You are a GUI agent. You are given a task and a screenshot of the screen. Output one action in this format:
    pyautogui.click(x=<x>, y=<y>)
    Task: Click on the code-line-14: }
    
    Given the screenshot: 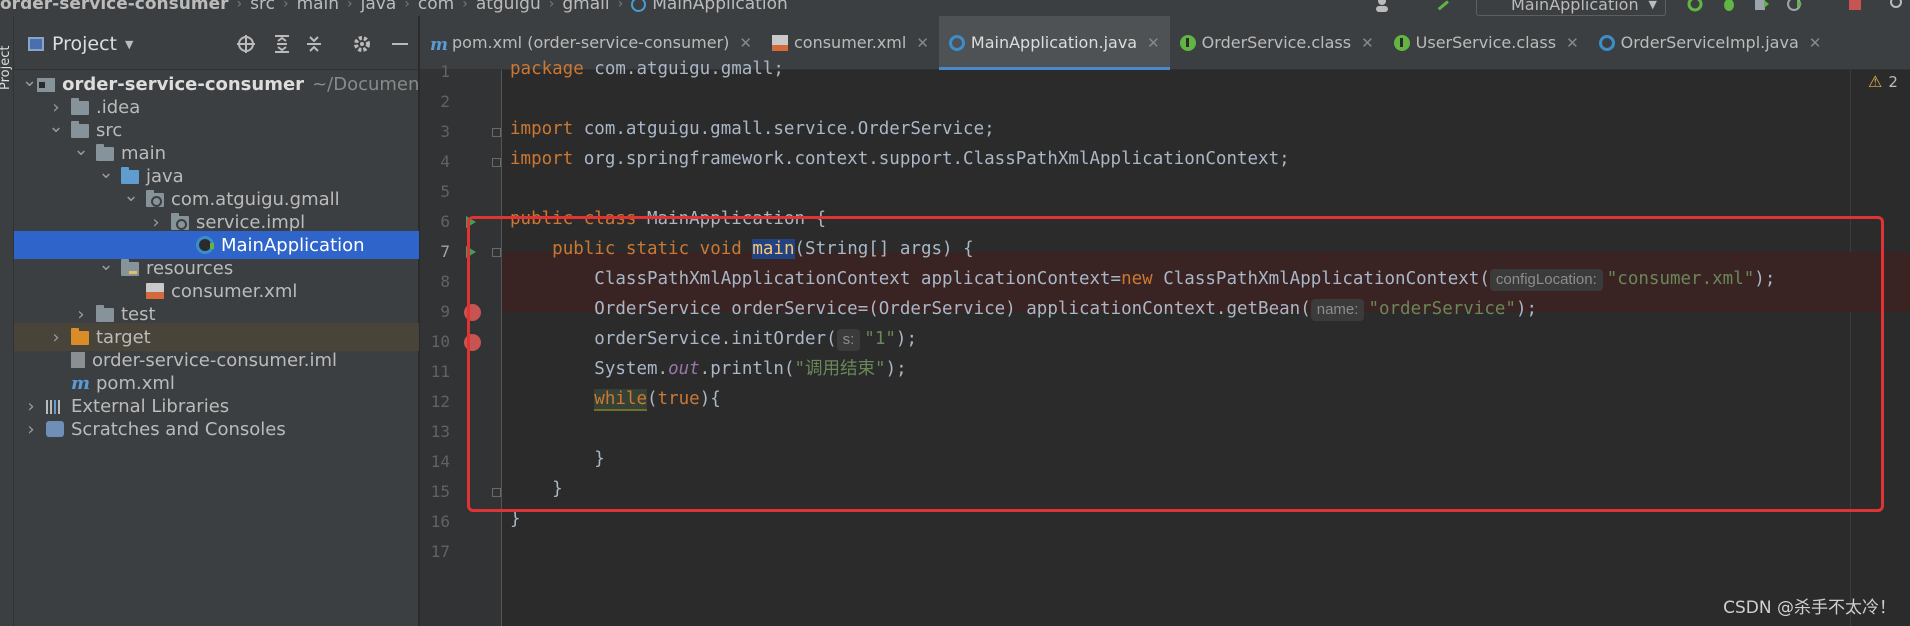 What is the action you would take?
    pyautogui.click(x=557, y=459)
    